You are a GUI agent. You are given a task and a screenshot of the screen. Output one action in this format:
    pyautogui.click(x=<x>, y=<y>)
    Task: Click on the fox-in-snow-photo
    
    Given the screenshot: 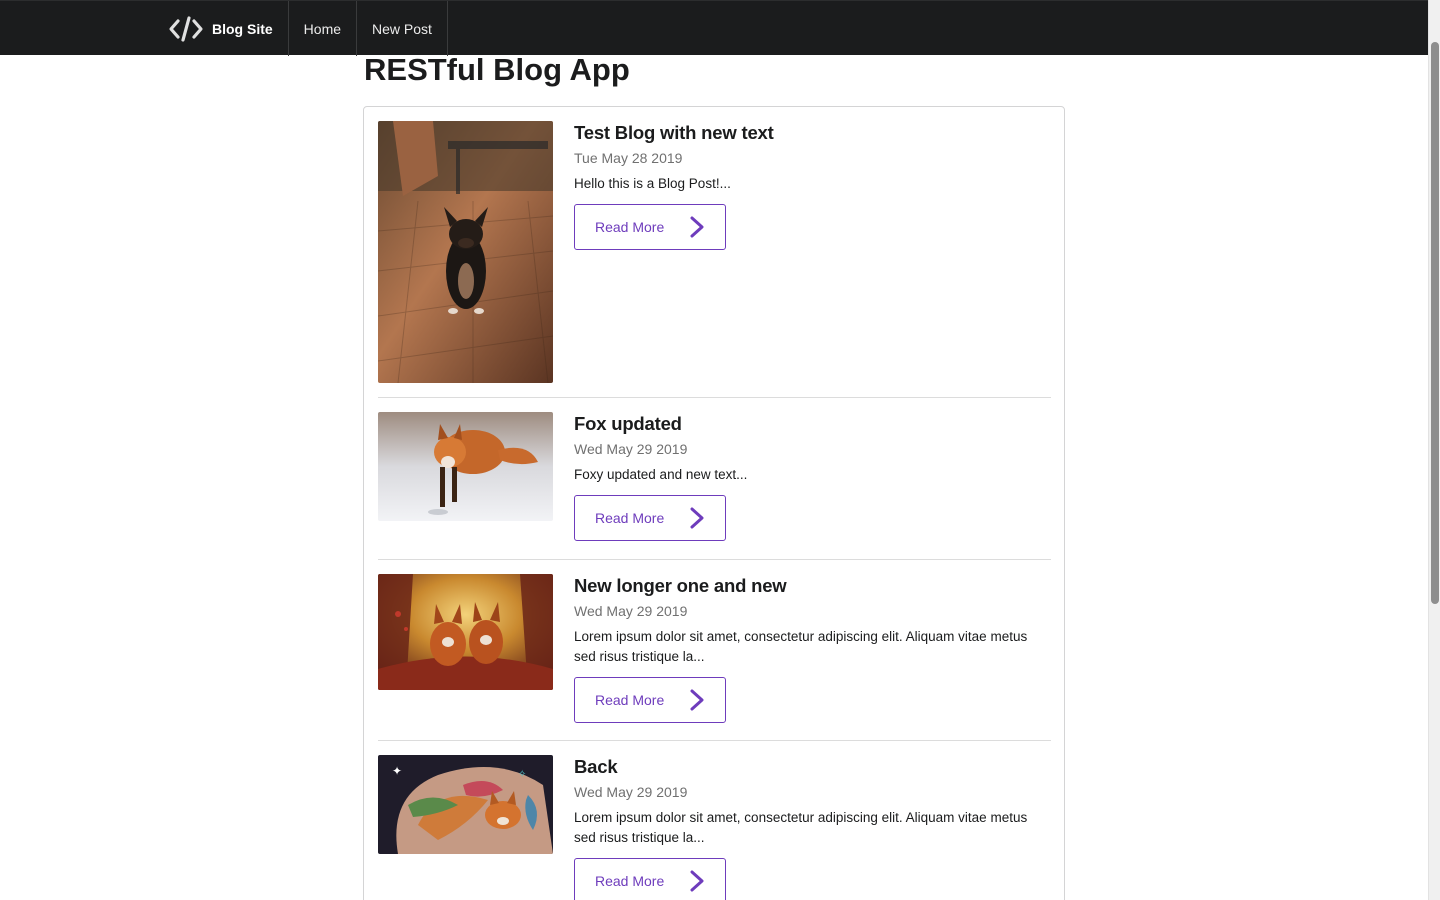 What is the action you would take?
    pyautogui.click(x=465, y=466)
    